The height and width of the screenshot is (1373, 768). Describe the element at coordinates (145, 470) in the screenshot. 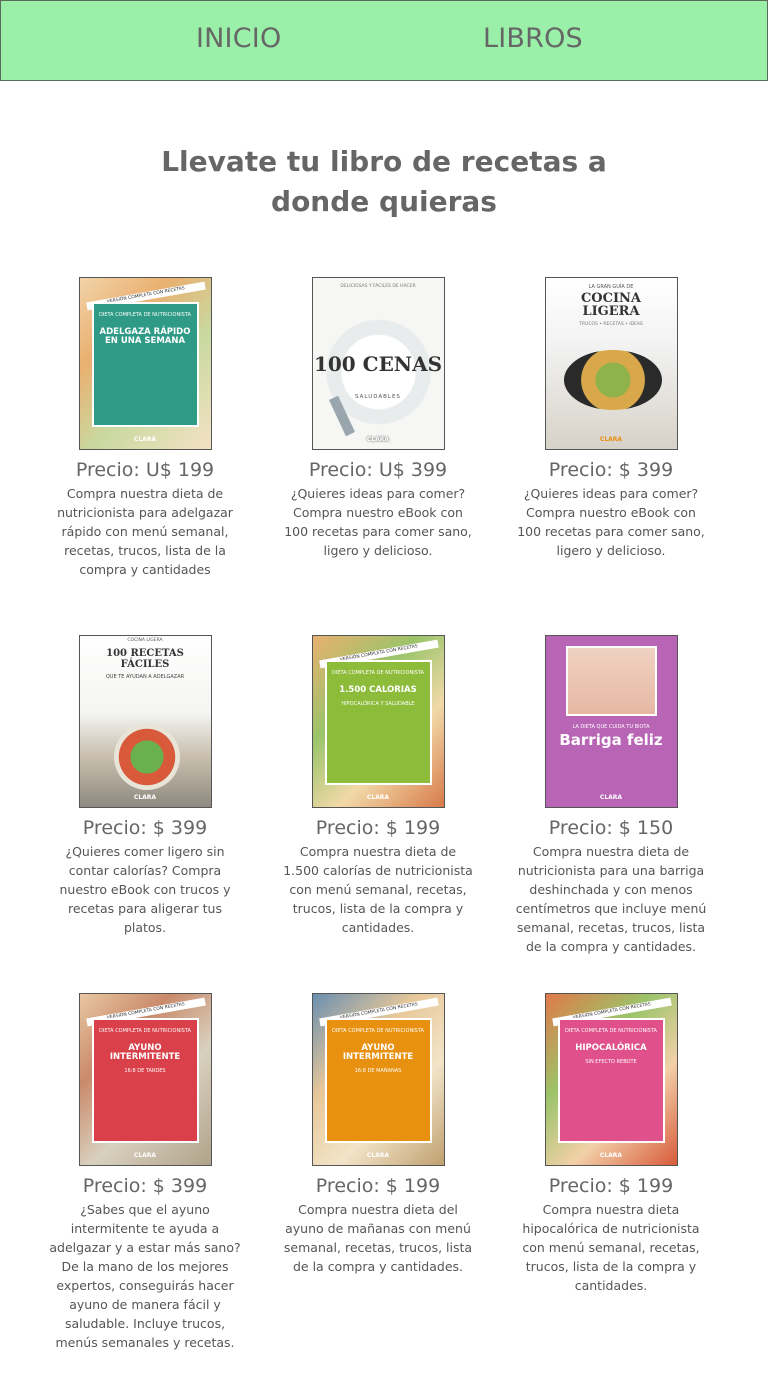

I see `book-price: Precio: U$ 199` at that location.